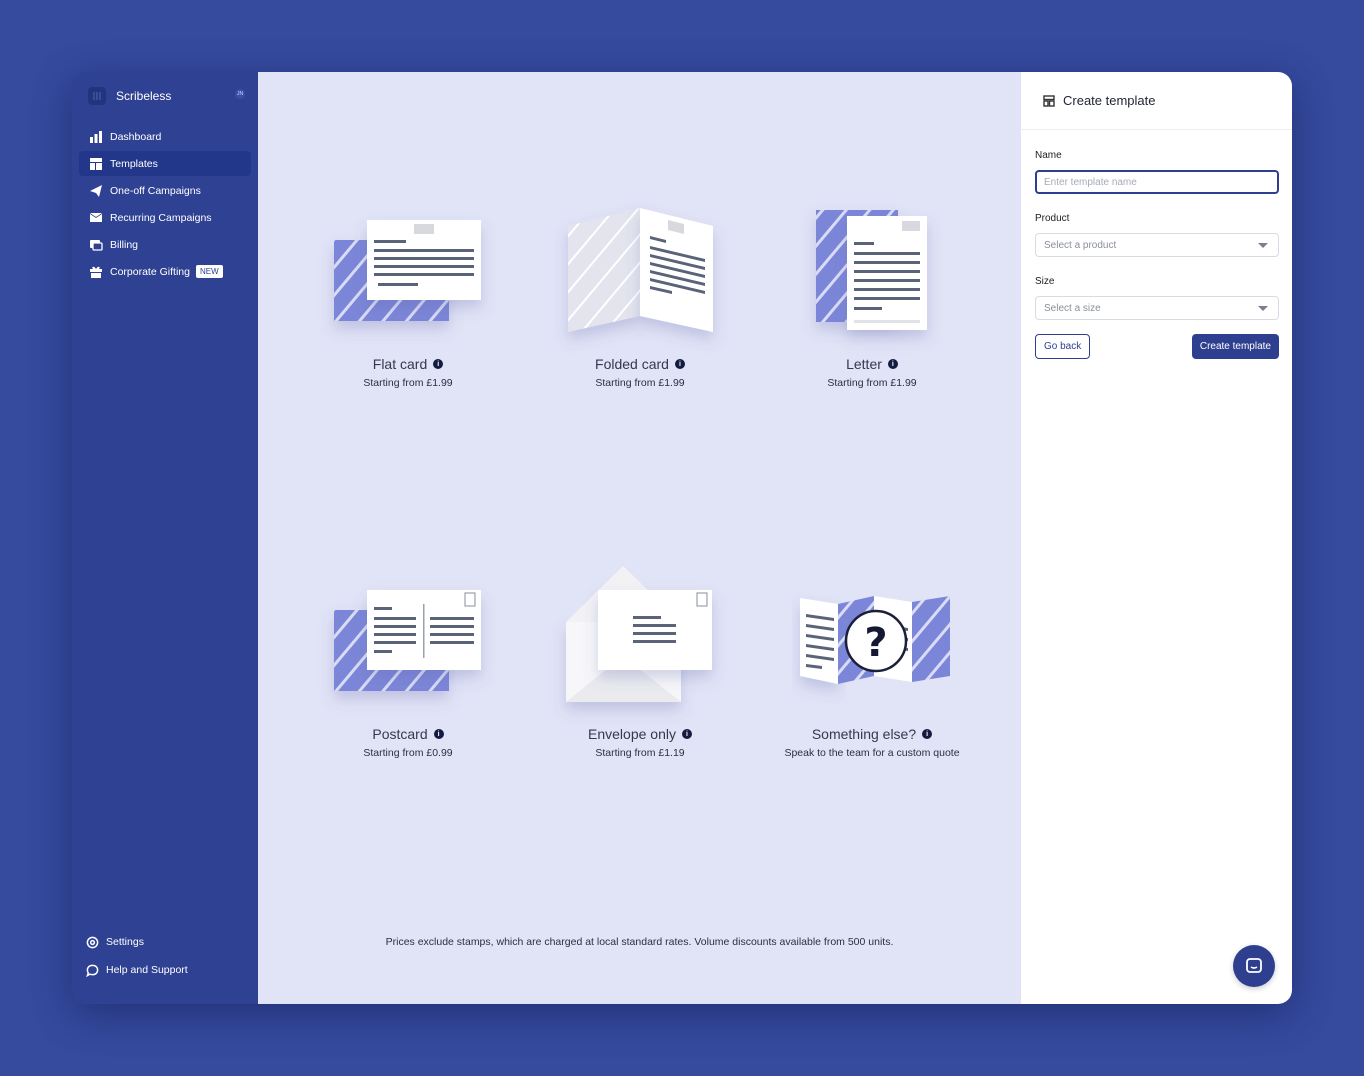  I want to click on template-name-input, so click(1157, 182).